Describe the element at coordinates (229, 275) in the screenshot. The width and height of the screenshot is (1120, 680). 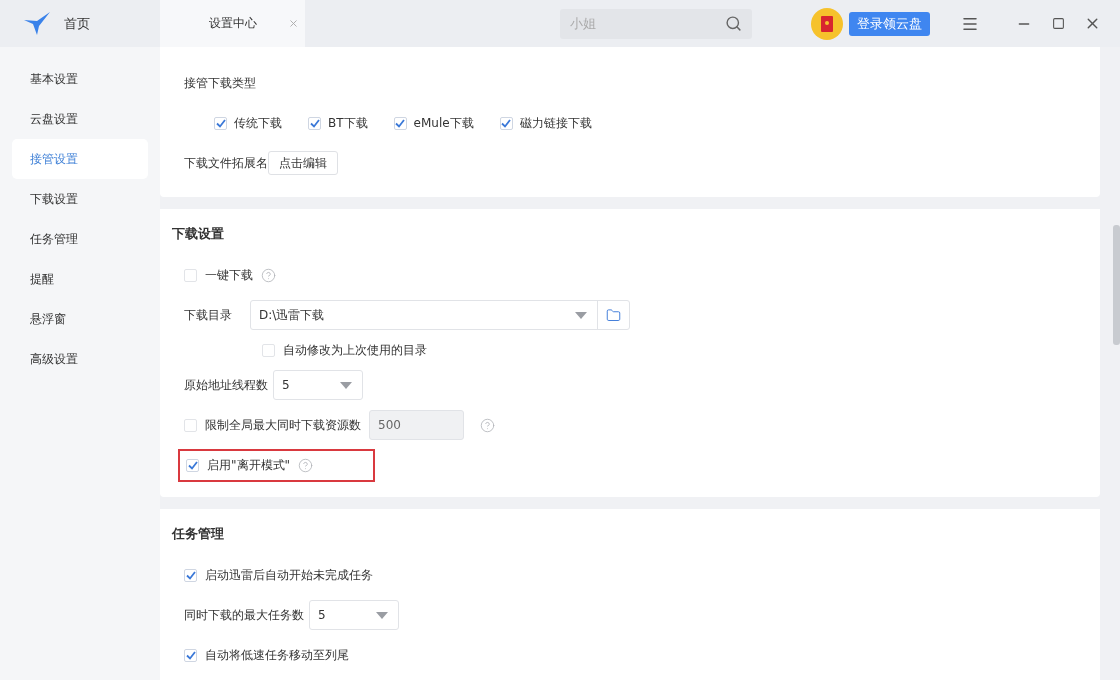
I see `checkbox-label: 一键下载` at that location.